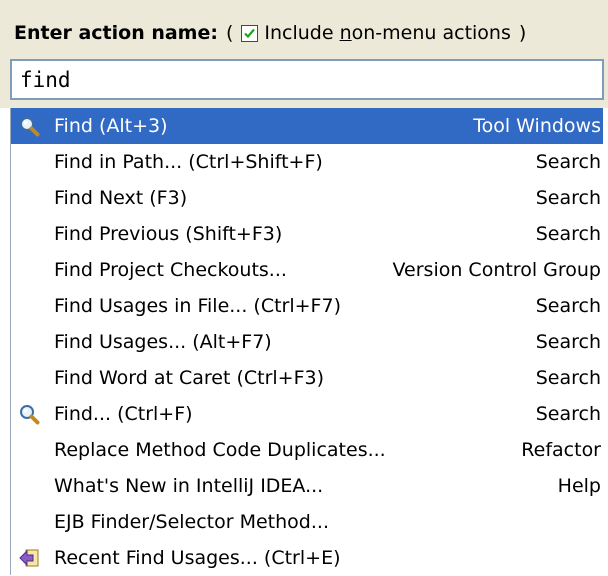  What do you see at coordinates (168, 234) in the screenshot?
I see `action-label: Find Previous (Shift+F3)` at bounding box center [168, 234].